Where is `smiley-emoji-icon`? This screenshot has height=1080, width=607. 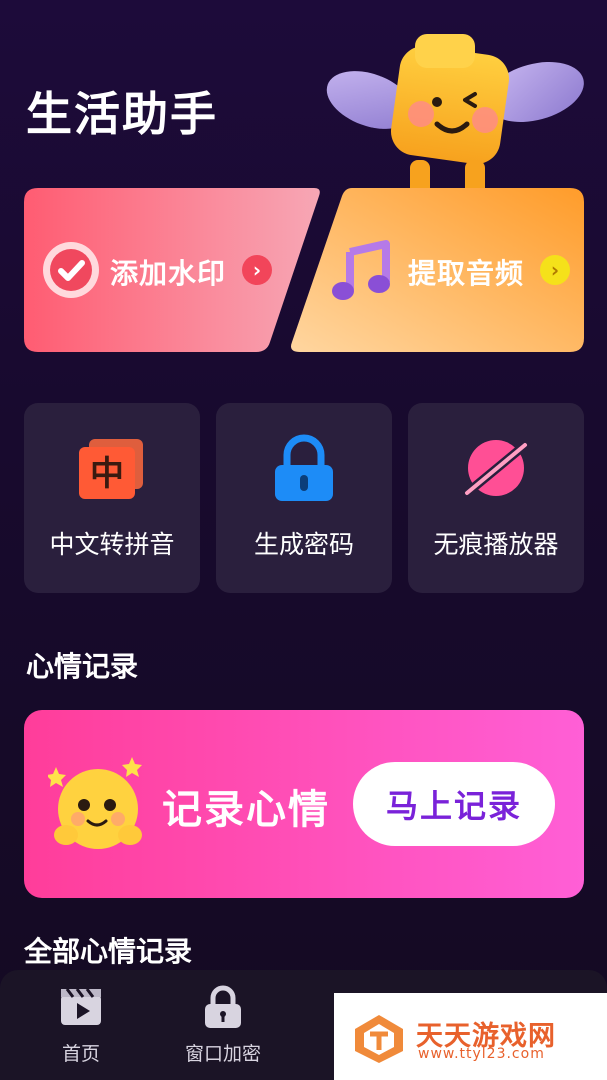 smiley-emoji-icon is located at coordinates (95, 803).